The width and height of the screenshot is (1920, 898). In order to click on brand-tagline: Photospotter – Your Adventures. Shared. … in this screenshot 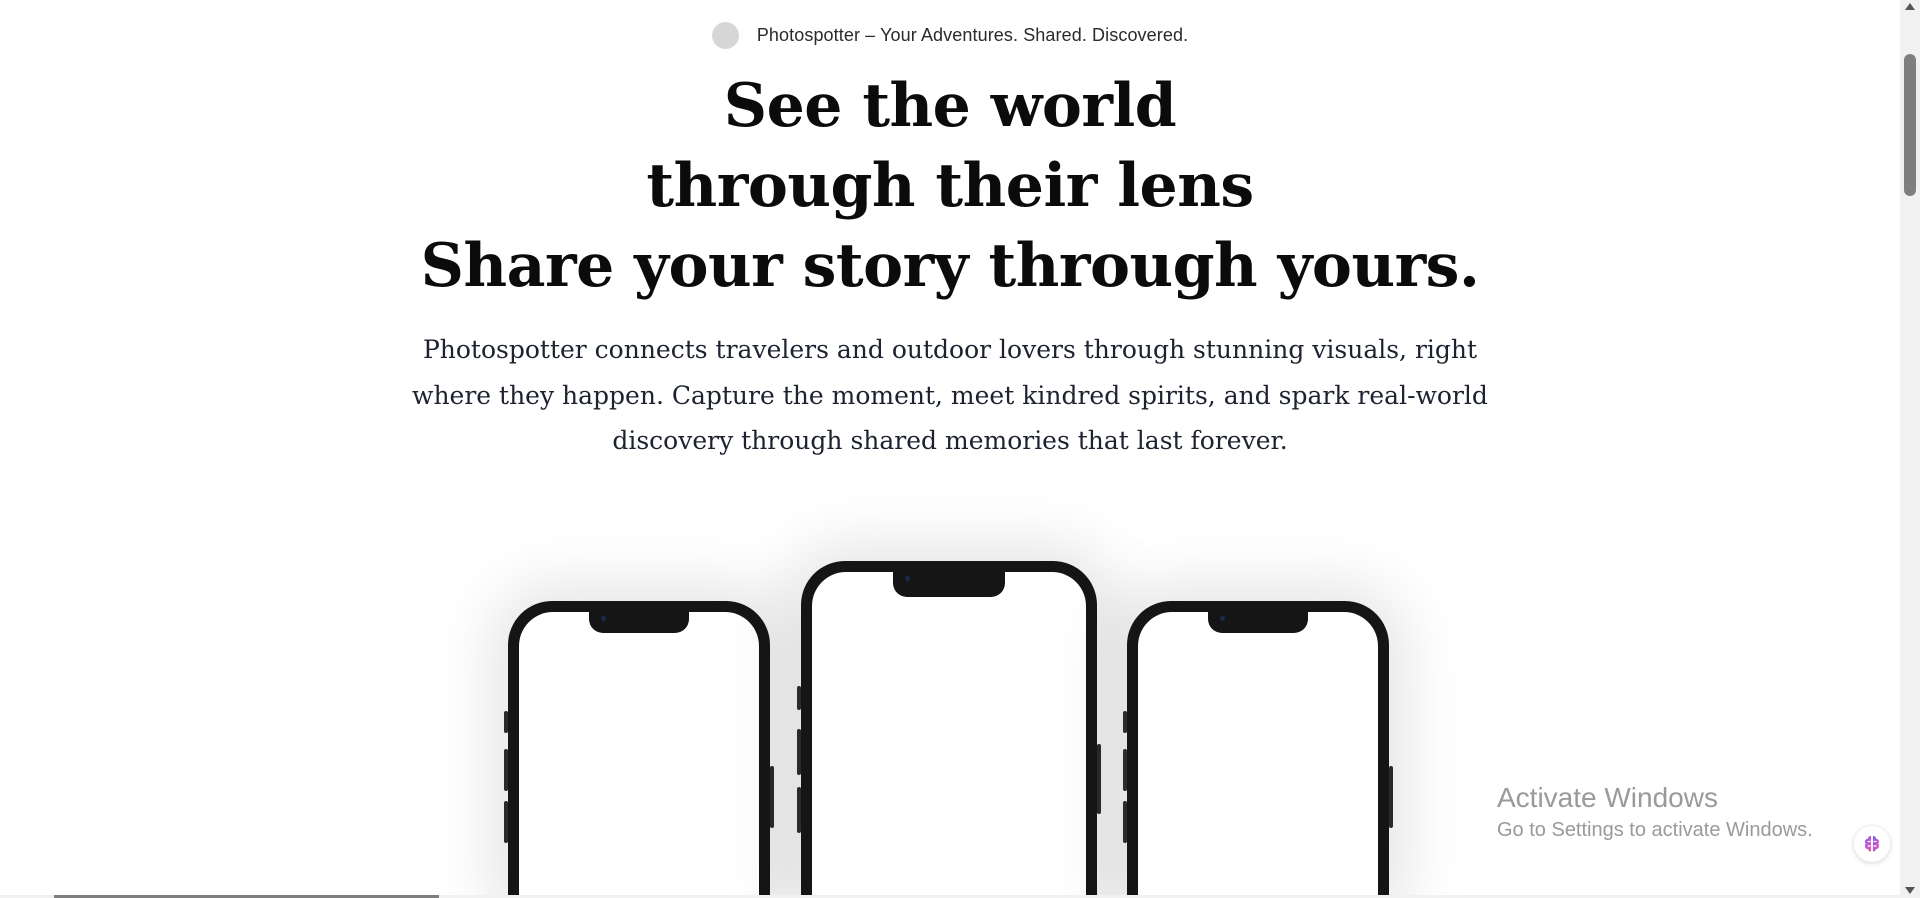, I will do `click(972, 35)`.